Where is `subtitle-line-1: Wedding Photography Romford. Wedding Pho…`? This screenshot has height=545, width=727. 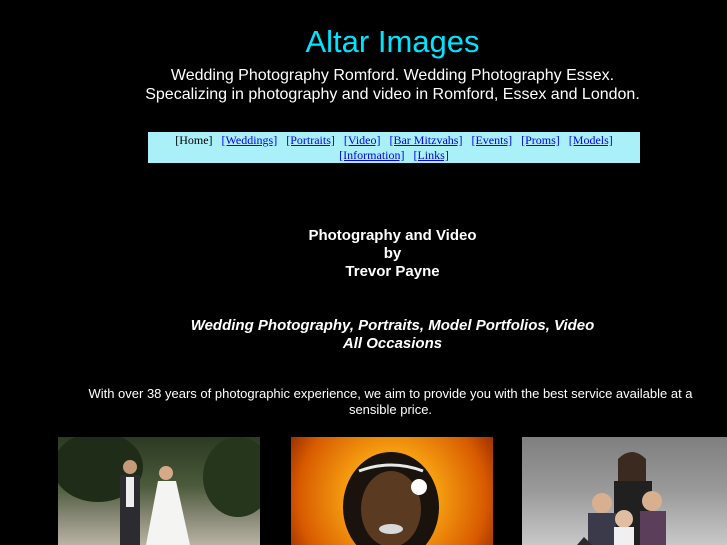
subtitle-line-1: Wedding Photography Romford. Wedding Pho… is located at coordinates (392, 75).